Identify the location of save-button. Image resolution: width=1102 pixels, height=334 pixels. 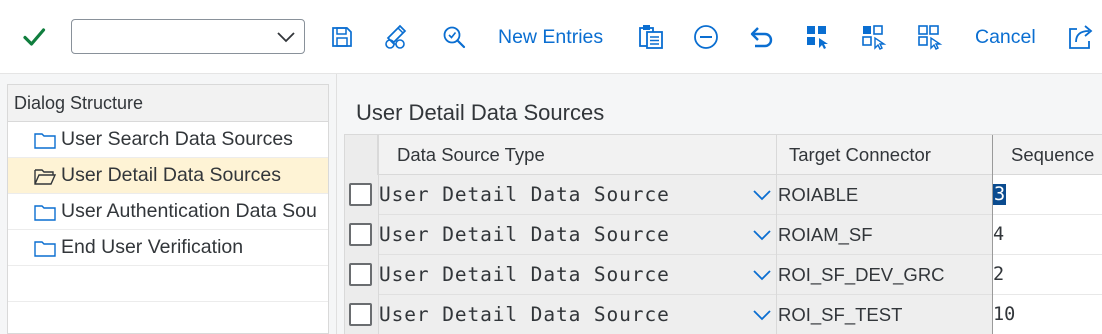
(342, 37).